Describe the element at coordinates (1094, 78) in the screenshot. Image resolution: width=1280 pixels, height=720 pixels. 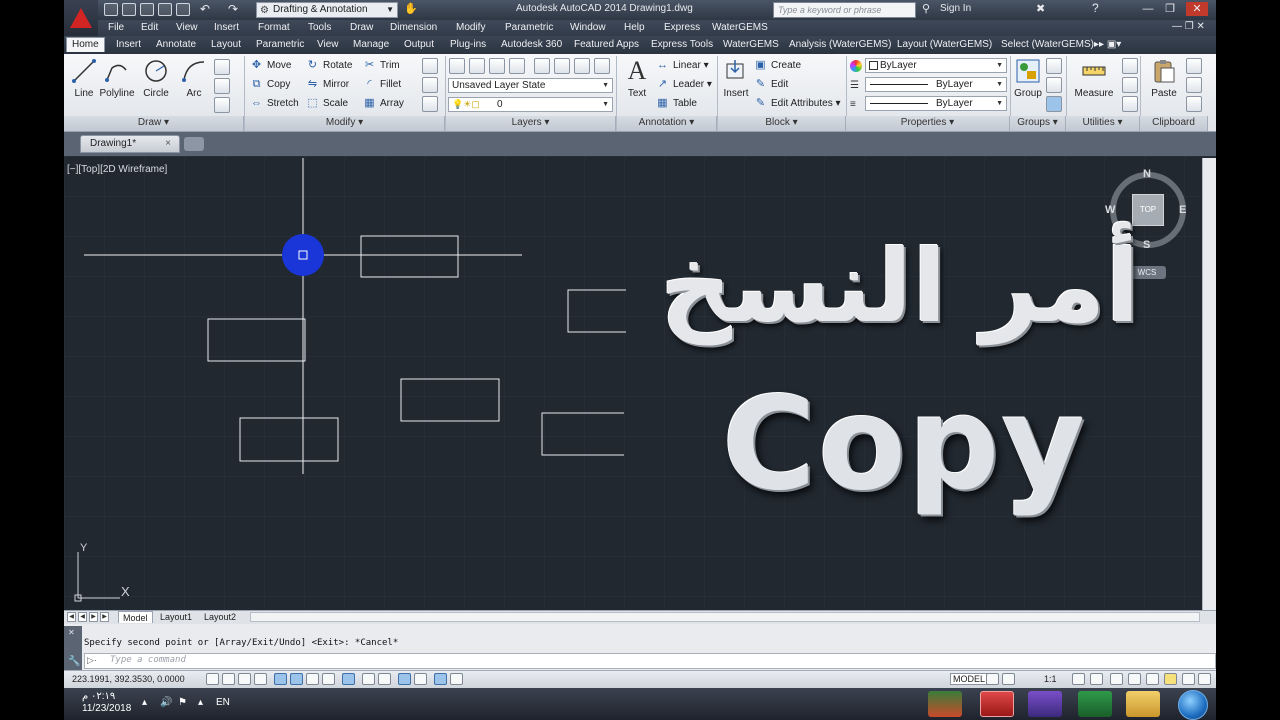
I see `measure-button: Measure` at that location.